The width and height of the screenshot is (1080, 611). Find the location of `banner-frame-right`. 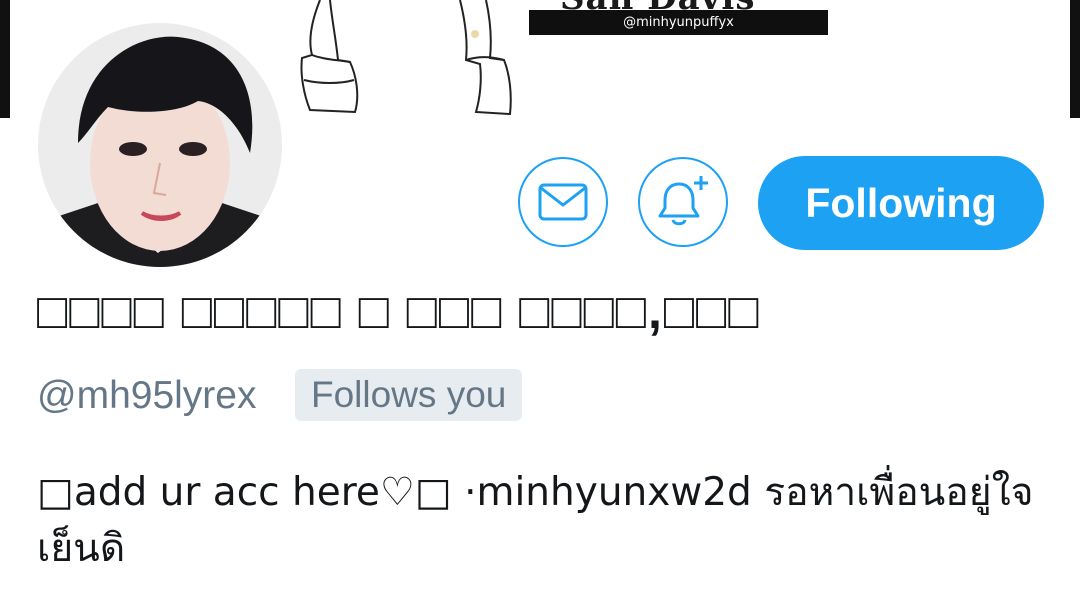

banner-frame-right is located at coordinates (1075, 59).